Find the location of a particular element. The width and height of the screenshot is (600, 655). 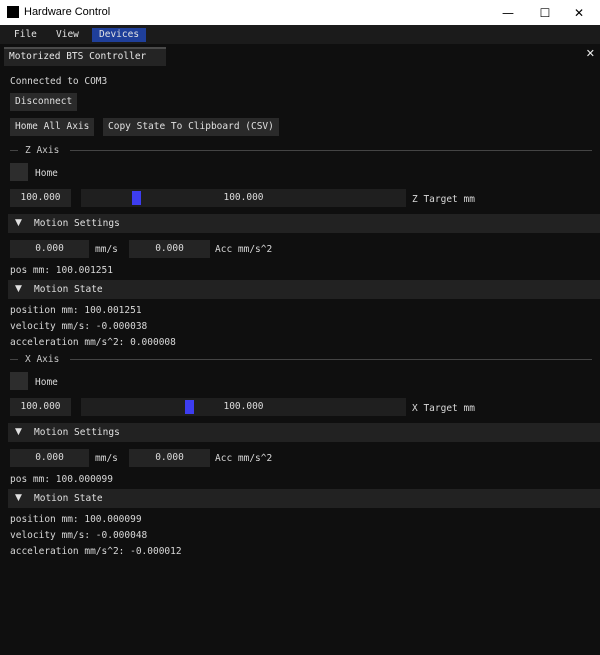

z-axis-separator-left is located at coordinates (14, 150).